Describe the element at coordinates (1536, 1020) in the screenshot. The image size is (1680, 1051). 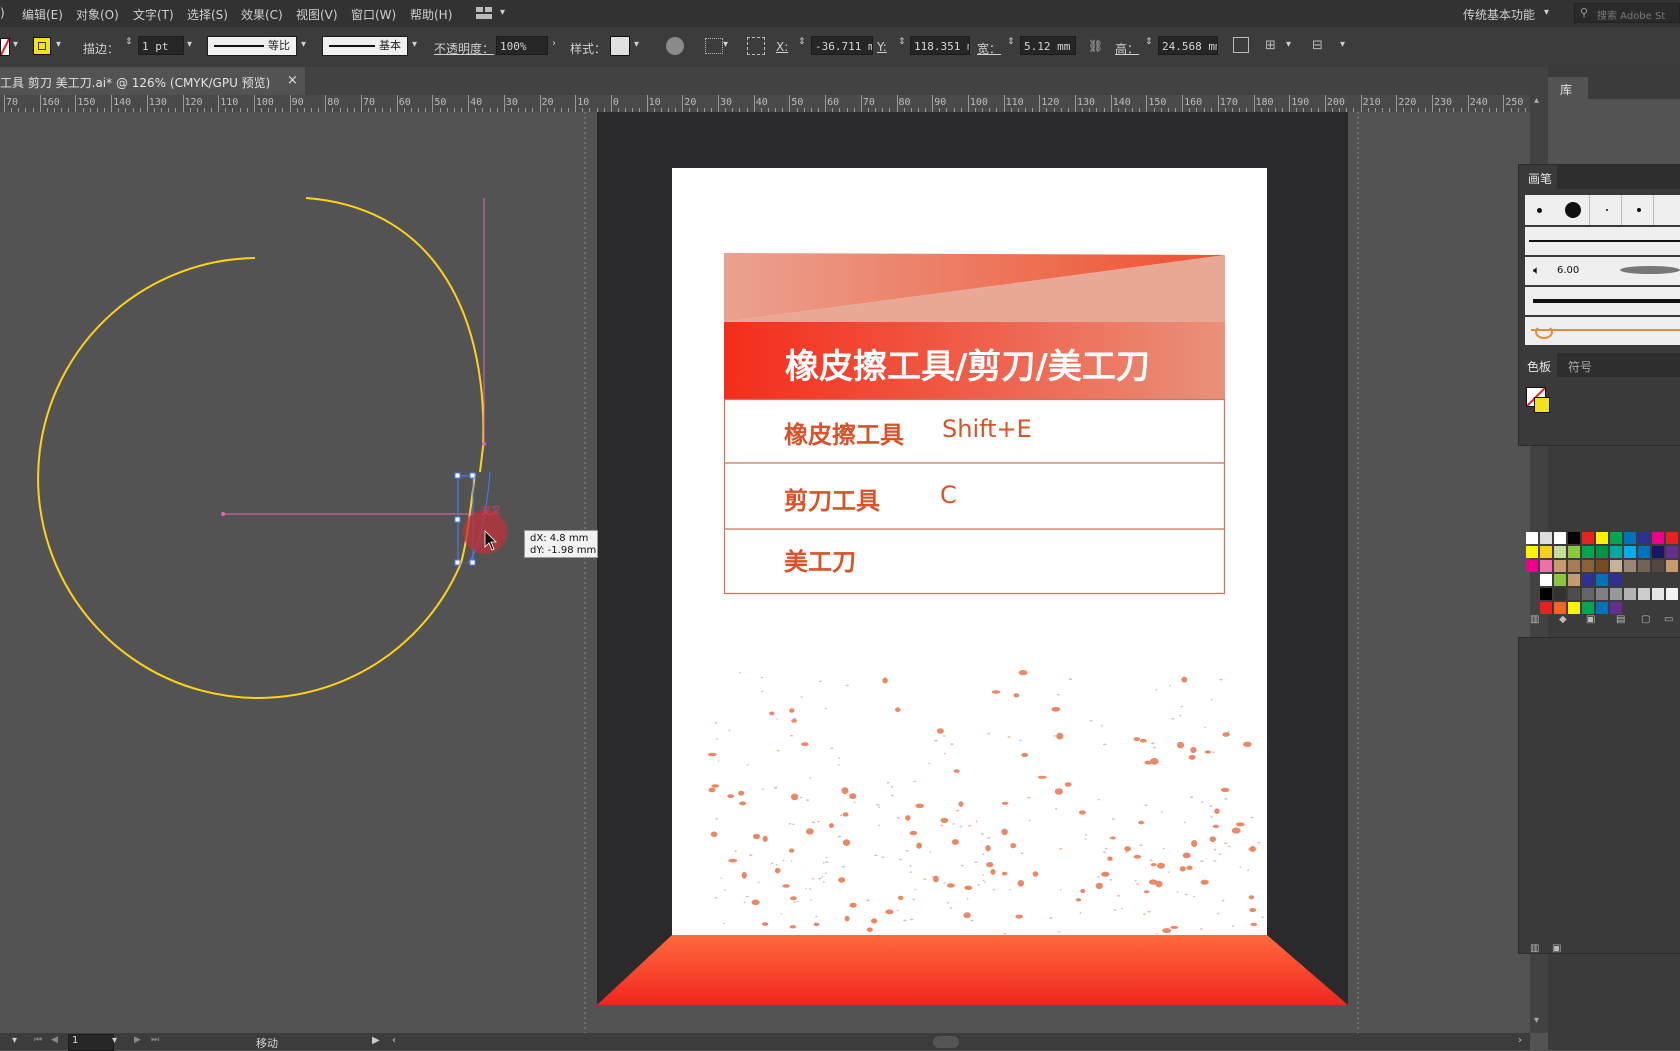
I see `scroll-down-icon: ▾` at that location.